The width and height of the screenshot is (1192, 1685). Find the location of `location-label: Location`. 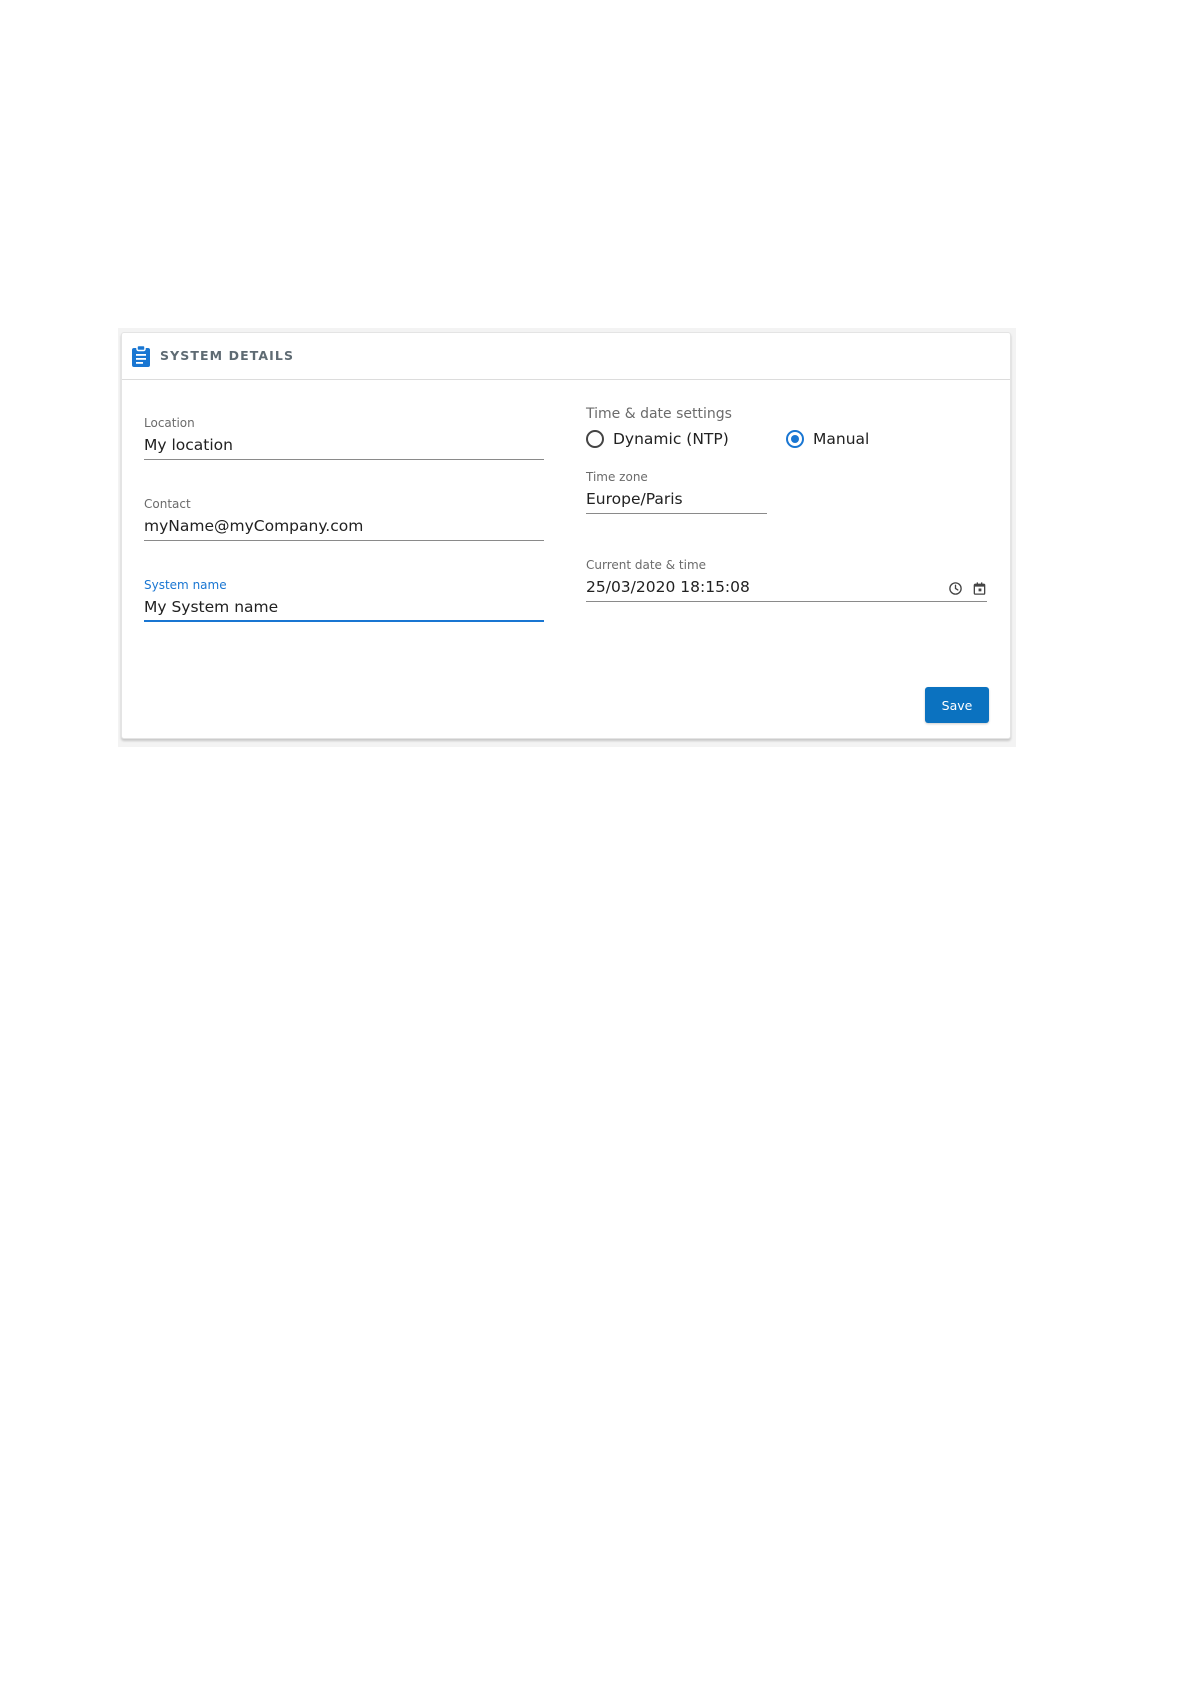

location-label: Location is located at coordinates (169, 423).